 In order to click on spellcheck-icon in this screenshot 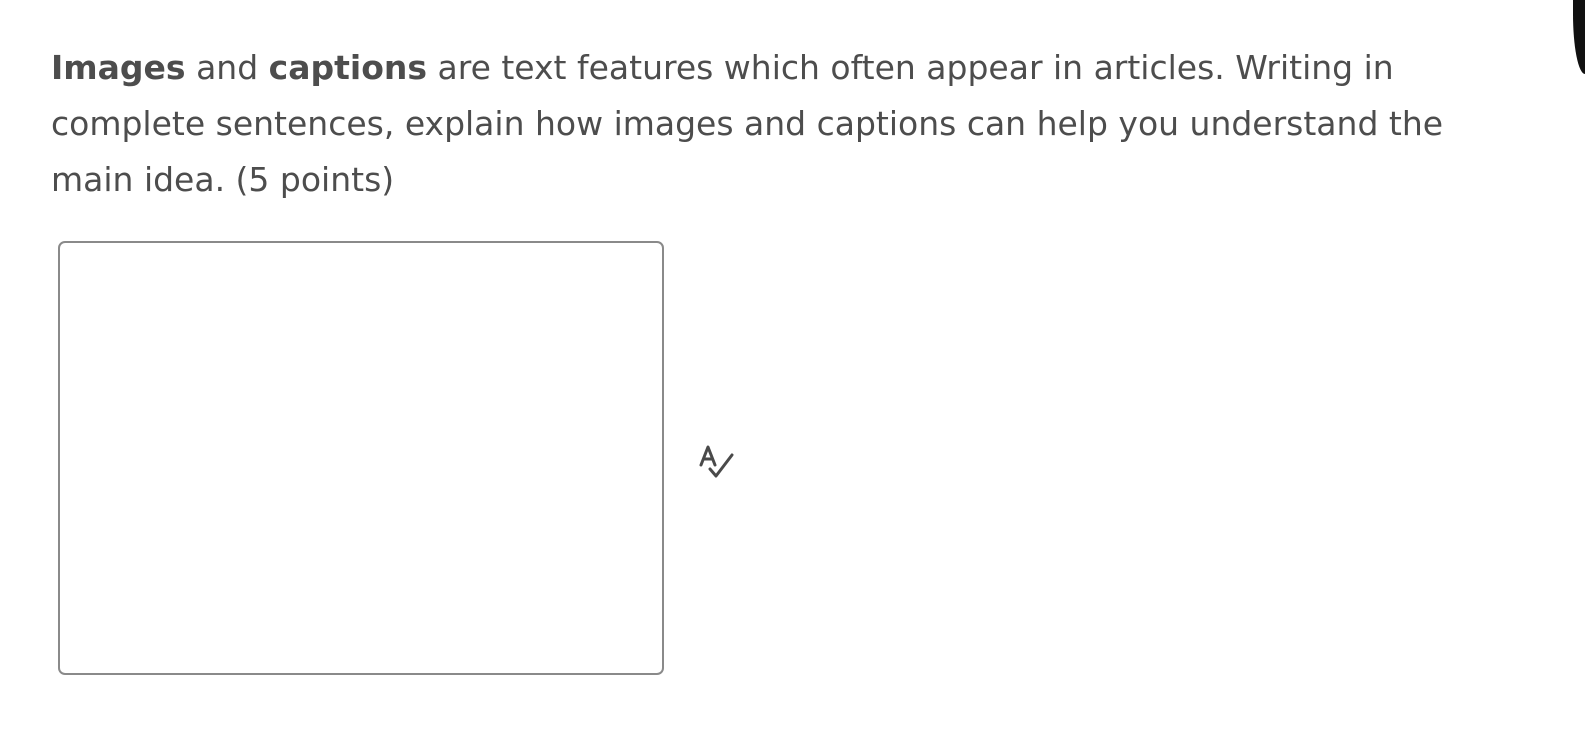, I will do `click(716, 461)`.